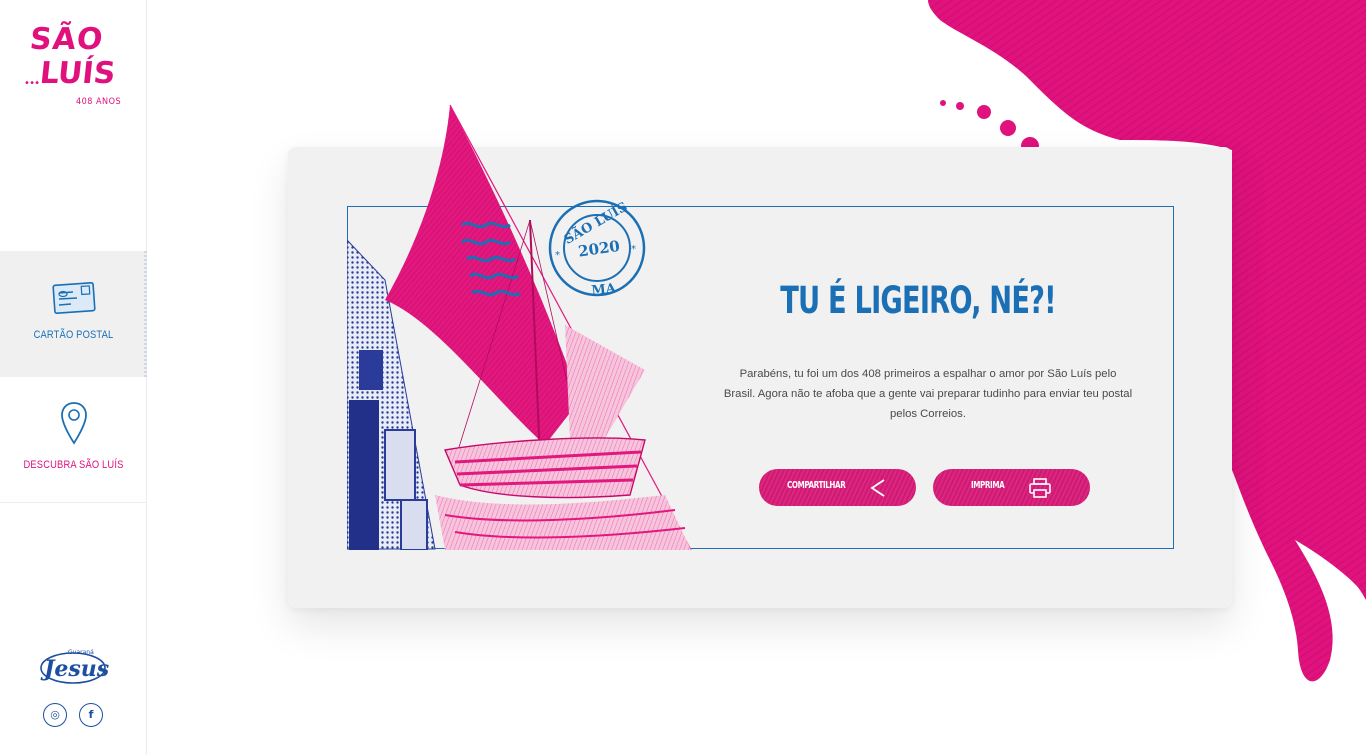 Image resolution: width=1366 pixels, height=755 pixels. I want to click on guarana-jesus-logo: Guaraná Jesus, so click(74, 668).